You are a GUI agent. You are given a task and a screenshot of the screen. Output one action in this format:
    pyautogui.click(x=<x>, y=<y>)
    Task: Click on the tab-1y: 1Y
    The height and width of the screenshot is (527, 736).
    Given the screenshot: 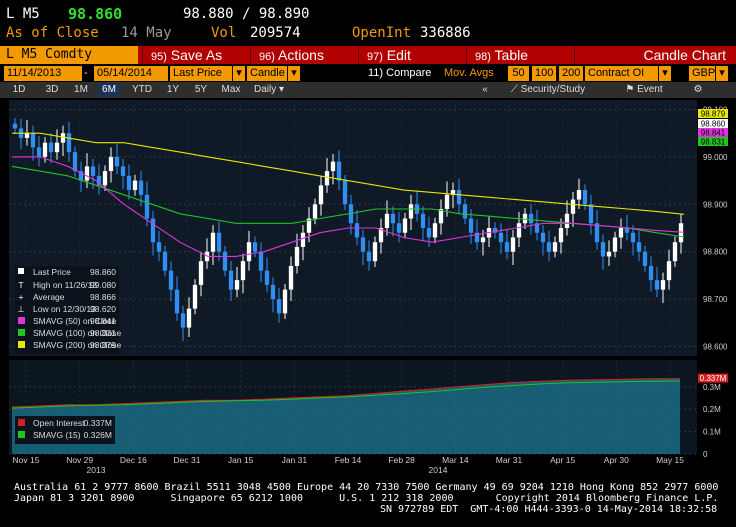 What is the action you would take?
    pyautogui.click(x=173, y=90)
    